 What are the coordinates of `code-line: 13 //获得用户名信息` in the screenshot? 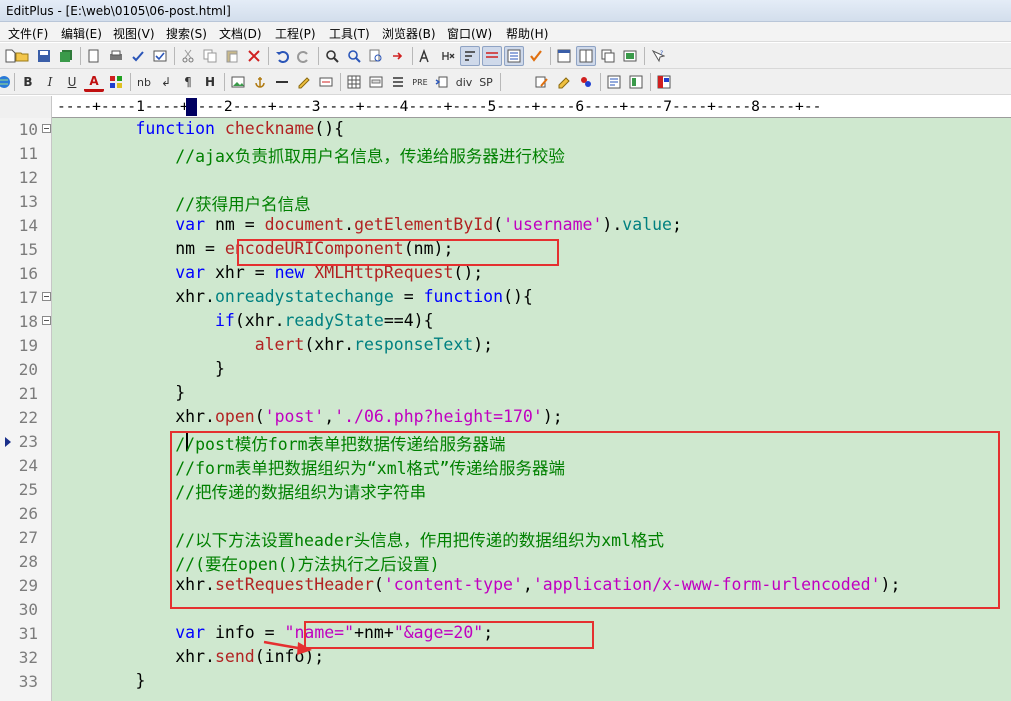 It's located at (505, 202).